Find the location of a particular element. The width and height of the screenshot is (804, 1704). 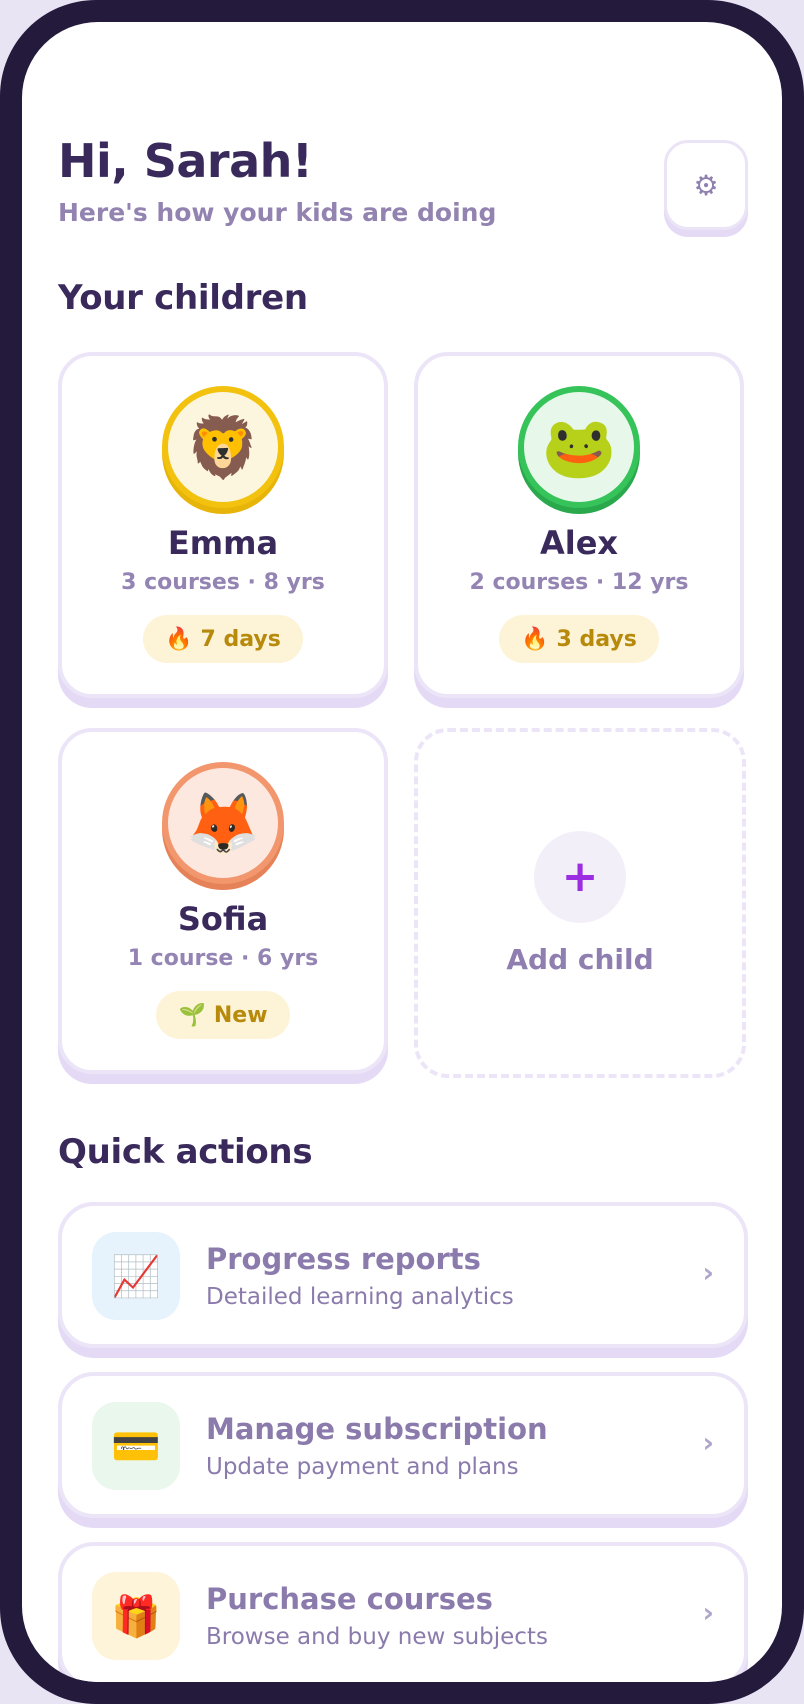

page-title: Hi, Sarah! is located at coordinates (185, 161).